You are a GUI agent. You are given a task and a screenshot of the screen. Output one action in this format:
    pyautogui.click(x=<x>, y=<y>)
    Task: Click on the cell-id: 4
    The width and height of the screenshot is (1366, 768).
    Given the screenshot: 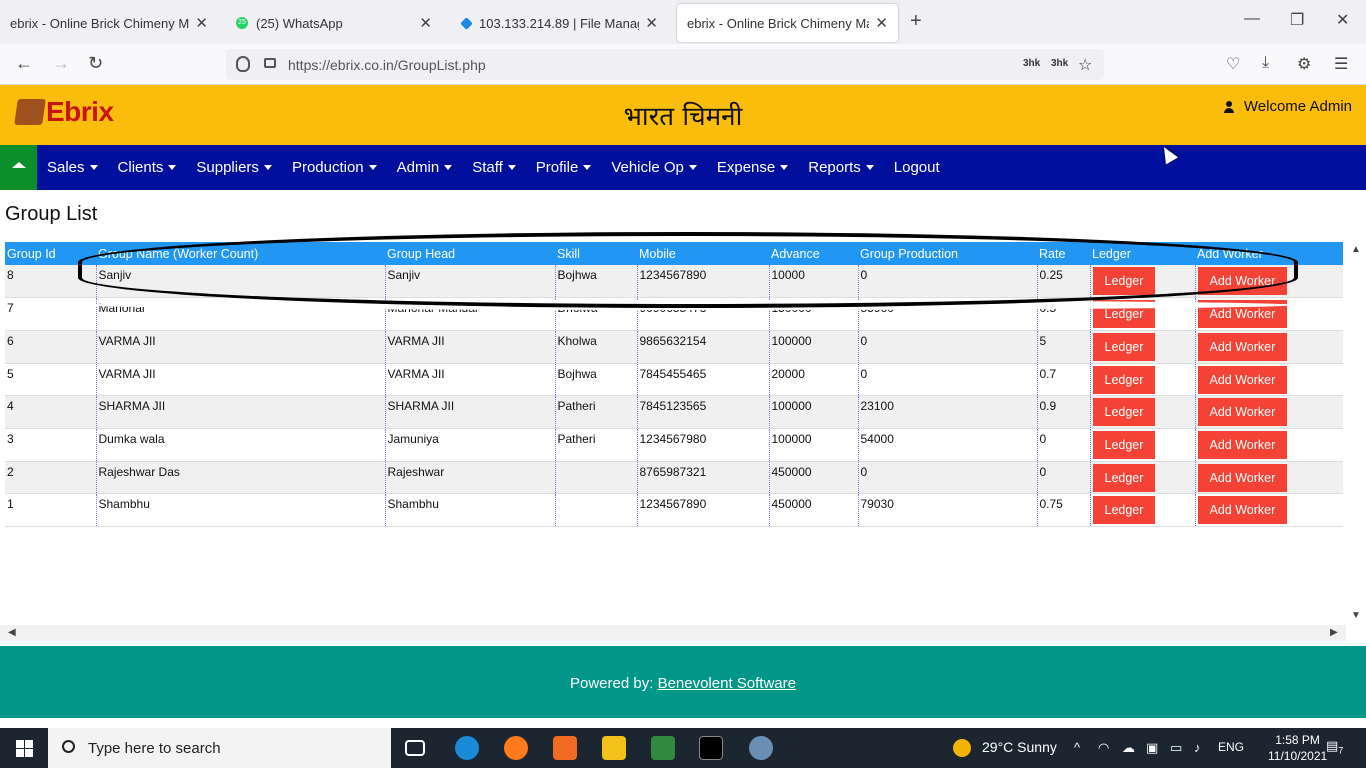 What is the action you would take?
    pyautogui.click(x=50, y=412)
    